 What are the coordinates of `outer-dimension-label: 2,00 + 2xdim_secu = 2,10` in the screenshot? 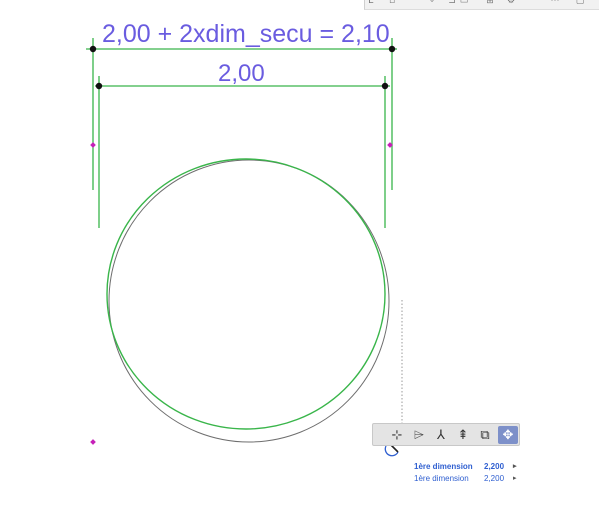 It's located at (246, 34).